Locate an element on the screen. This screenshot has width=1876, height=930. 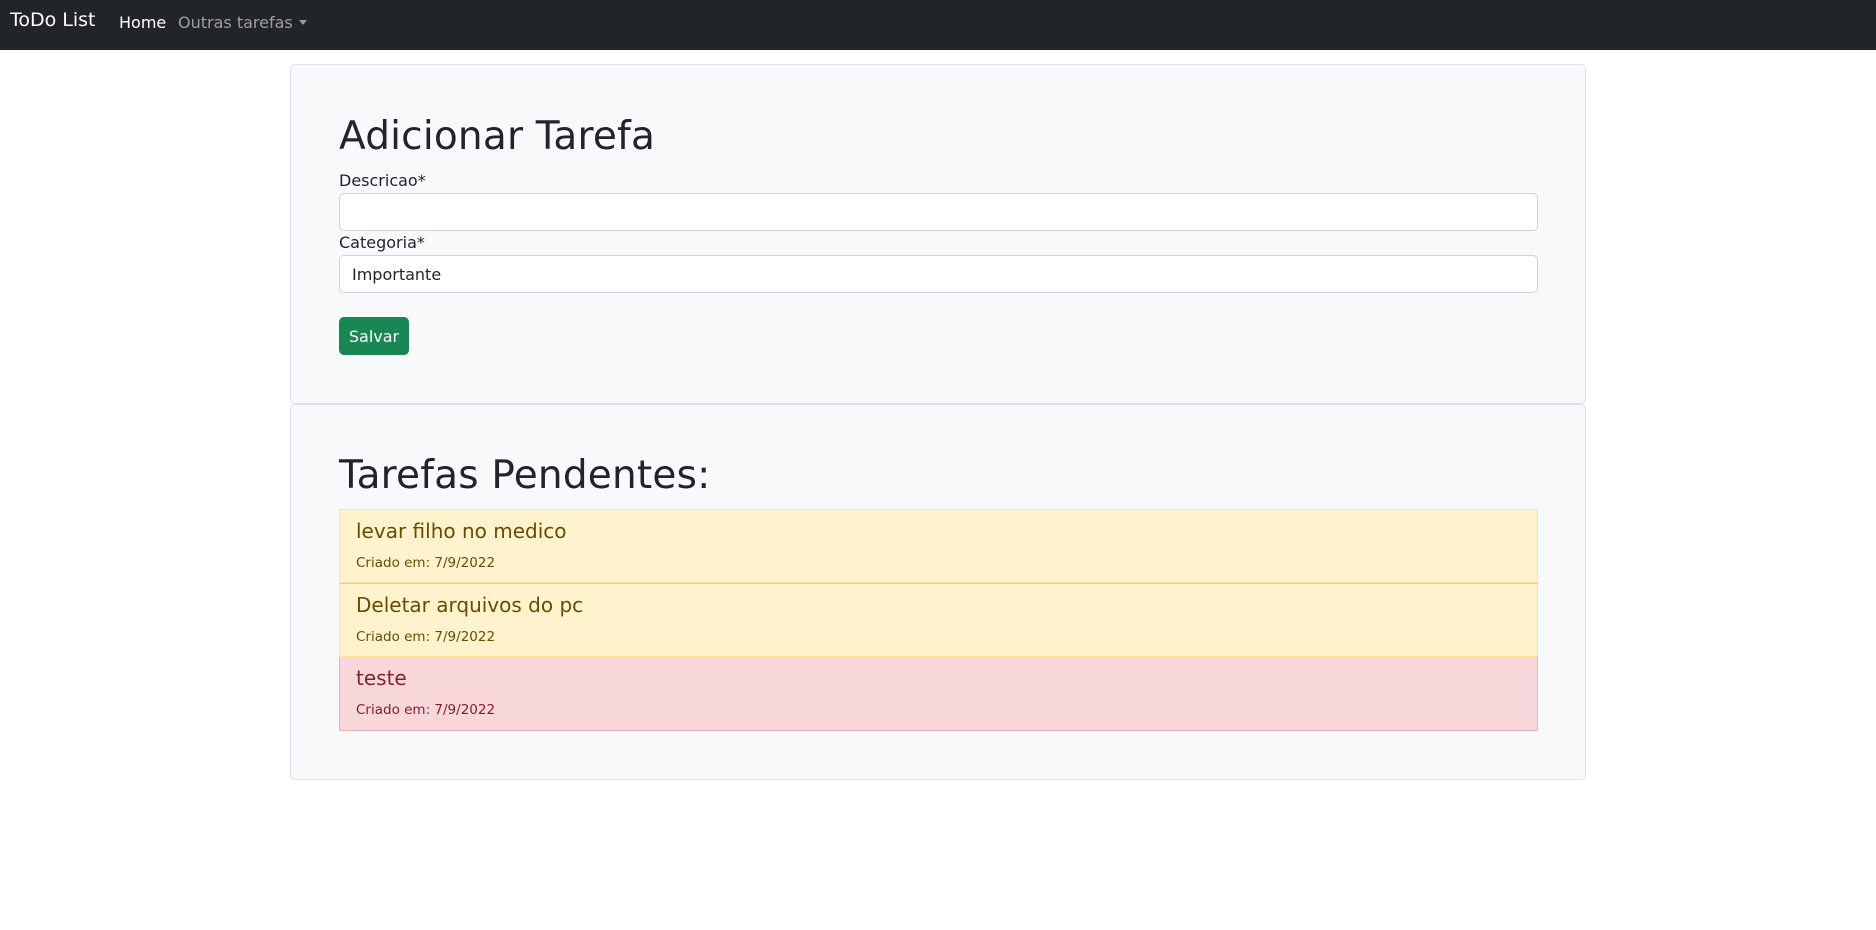
add-task-title: Adicionar Tarefa is located at coordinates (497, 136).